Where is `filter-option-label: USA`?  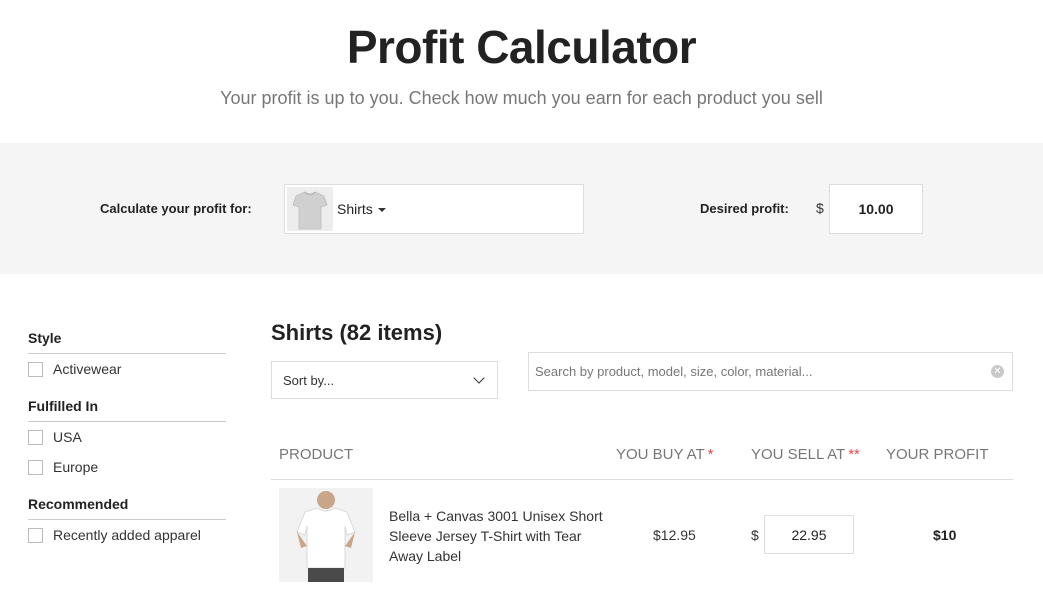 filter-option-label: USA is located at coordinates (67, 437).